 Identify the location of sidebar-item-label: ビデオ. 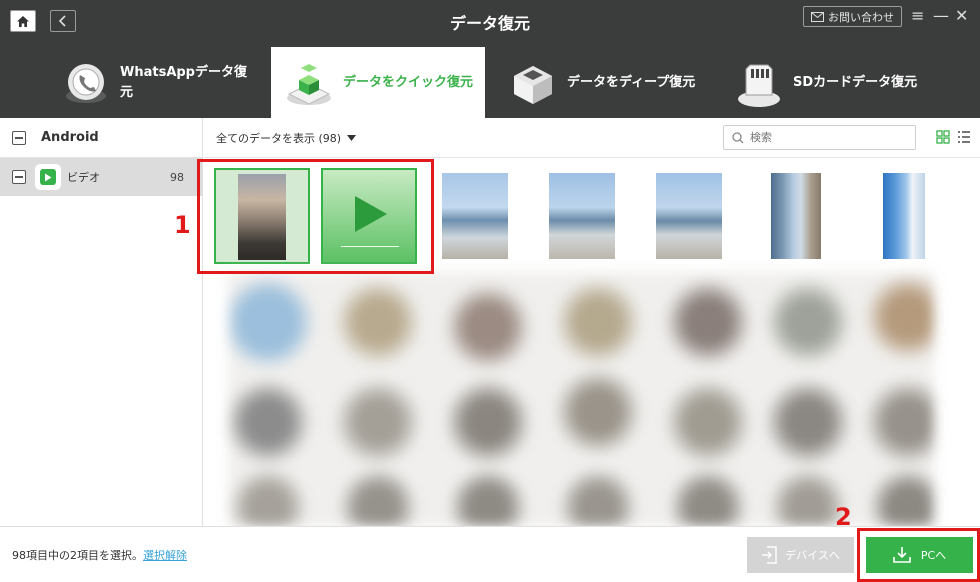
(83, 177).